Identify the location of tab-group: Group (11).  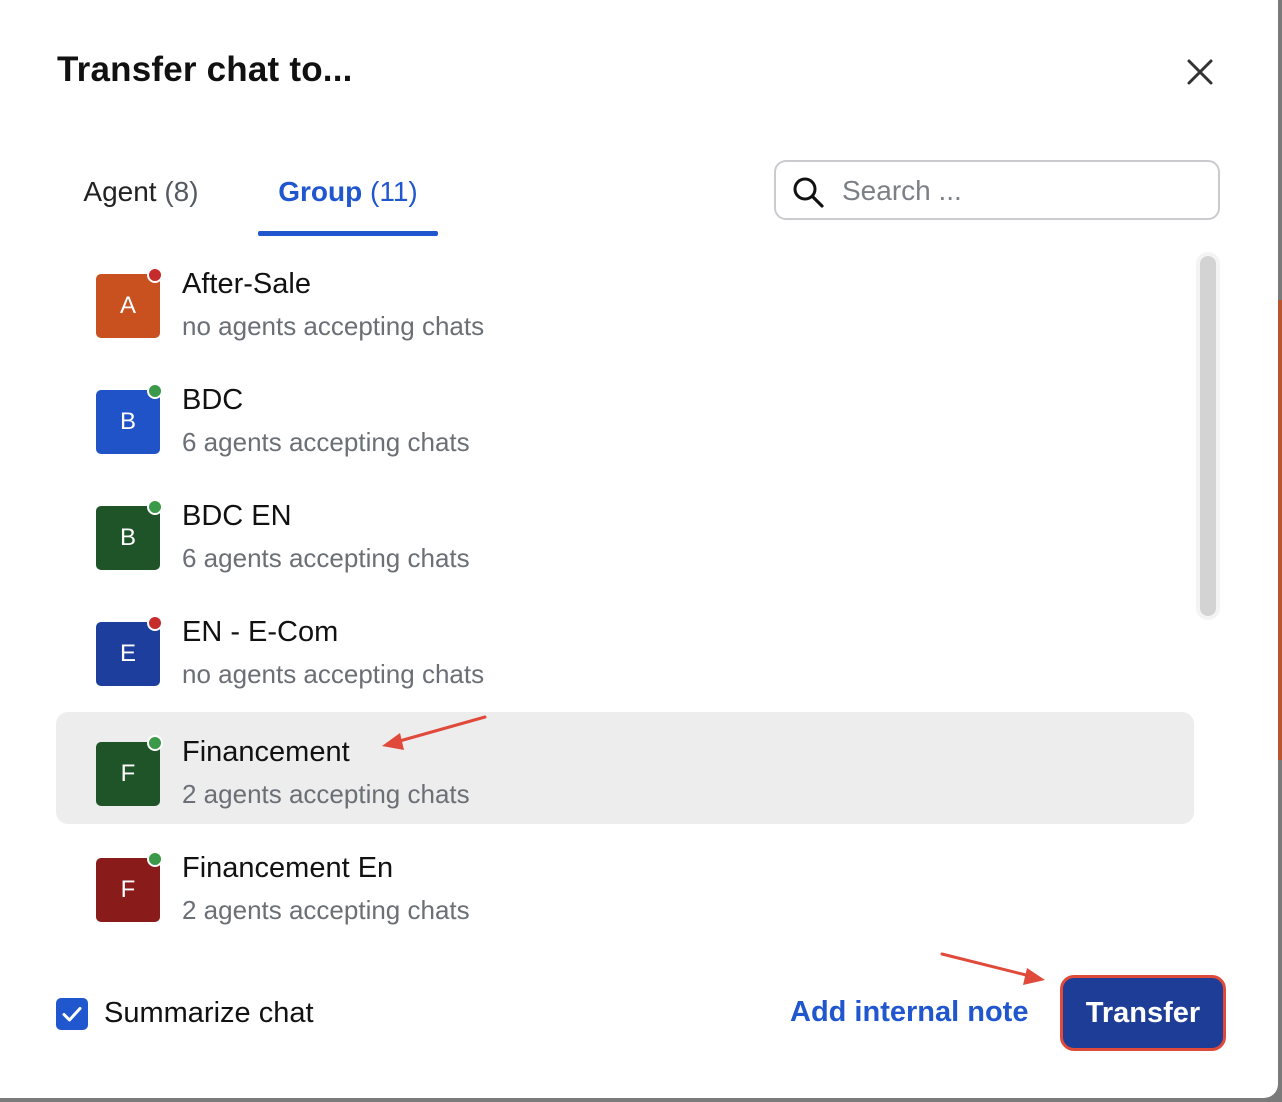
(348, 198).